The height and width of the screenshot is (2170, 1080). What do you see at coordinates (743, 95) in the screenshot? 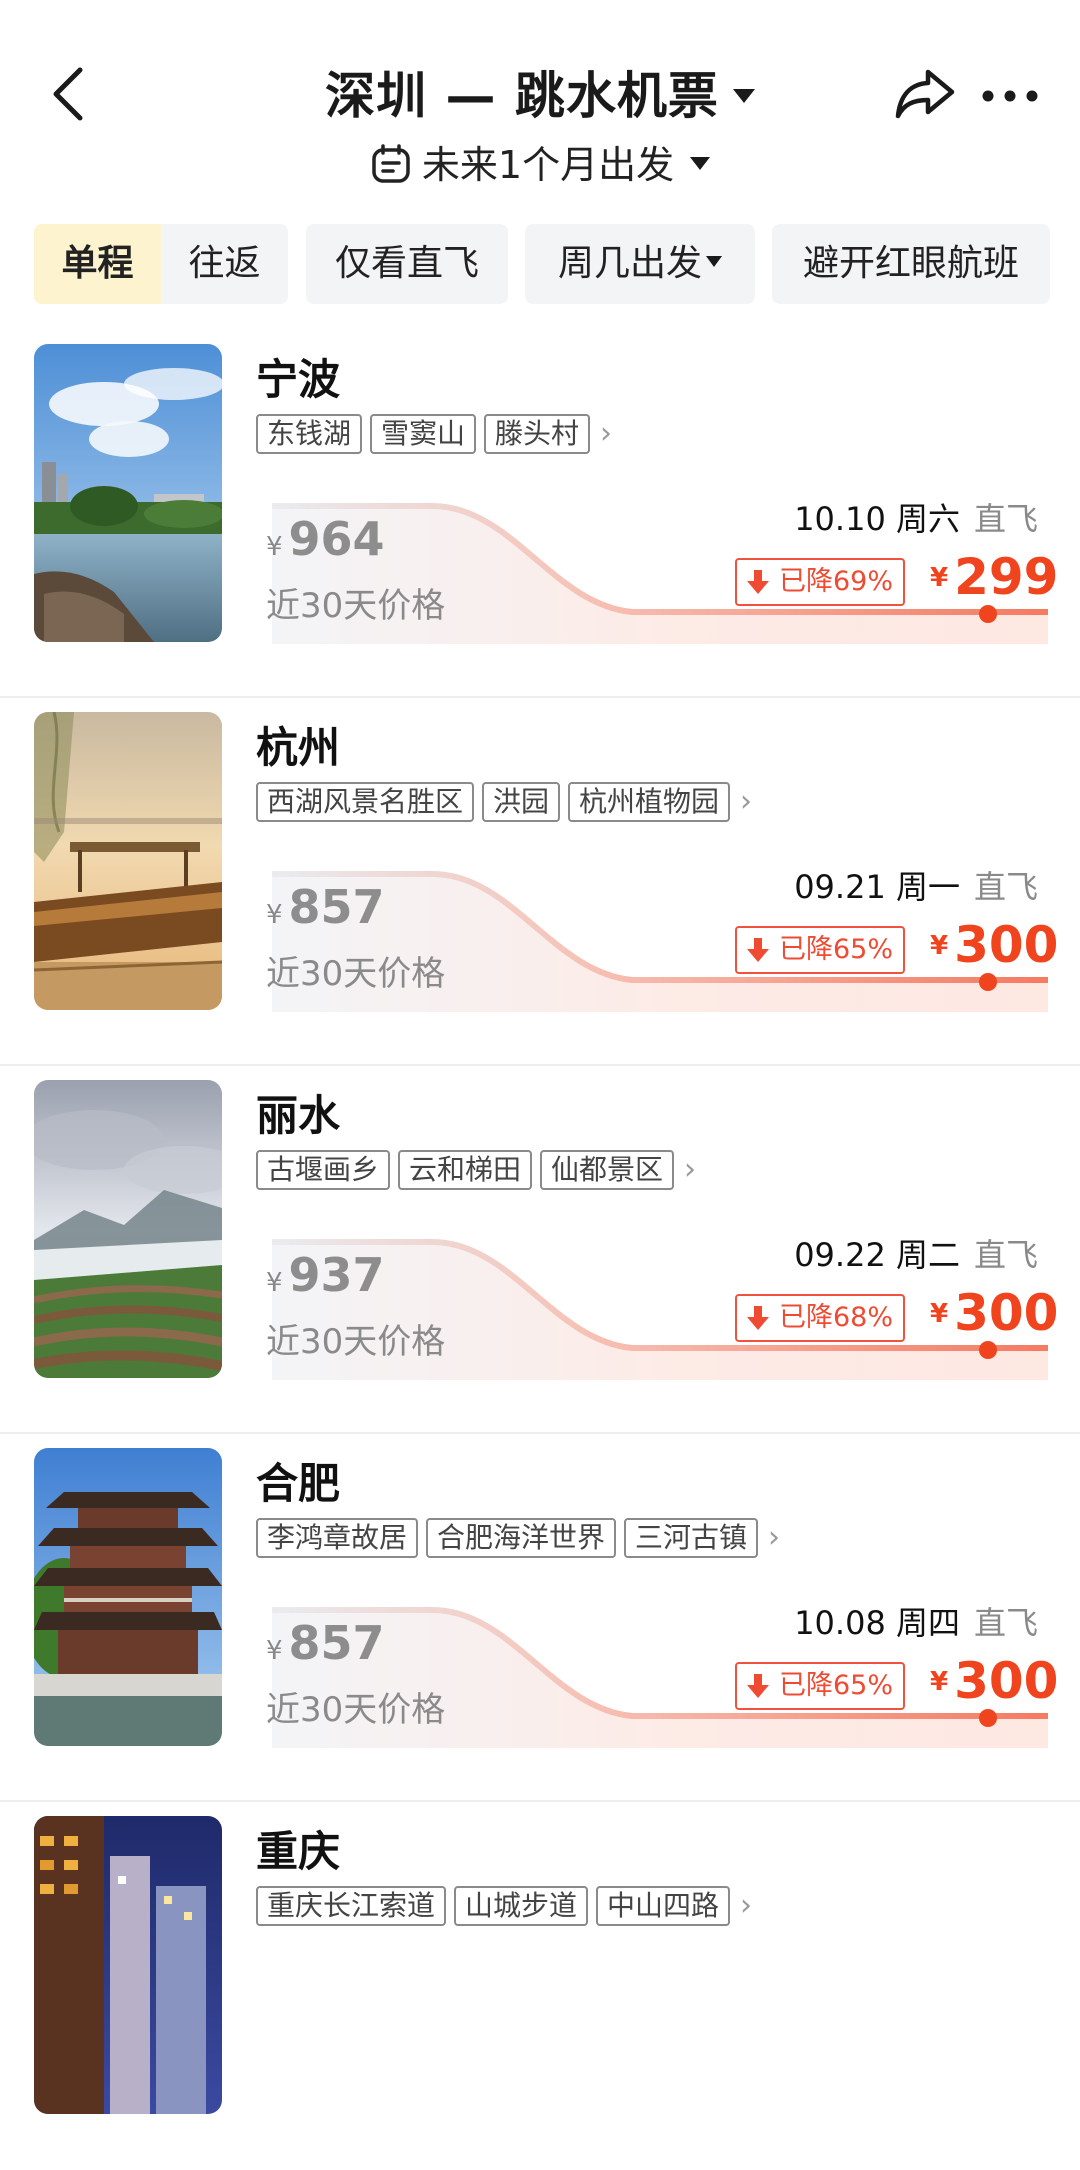
I see `title-dropdown-icon` at bounding box center [743, 95].